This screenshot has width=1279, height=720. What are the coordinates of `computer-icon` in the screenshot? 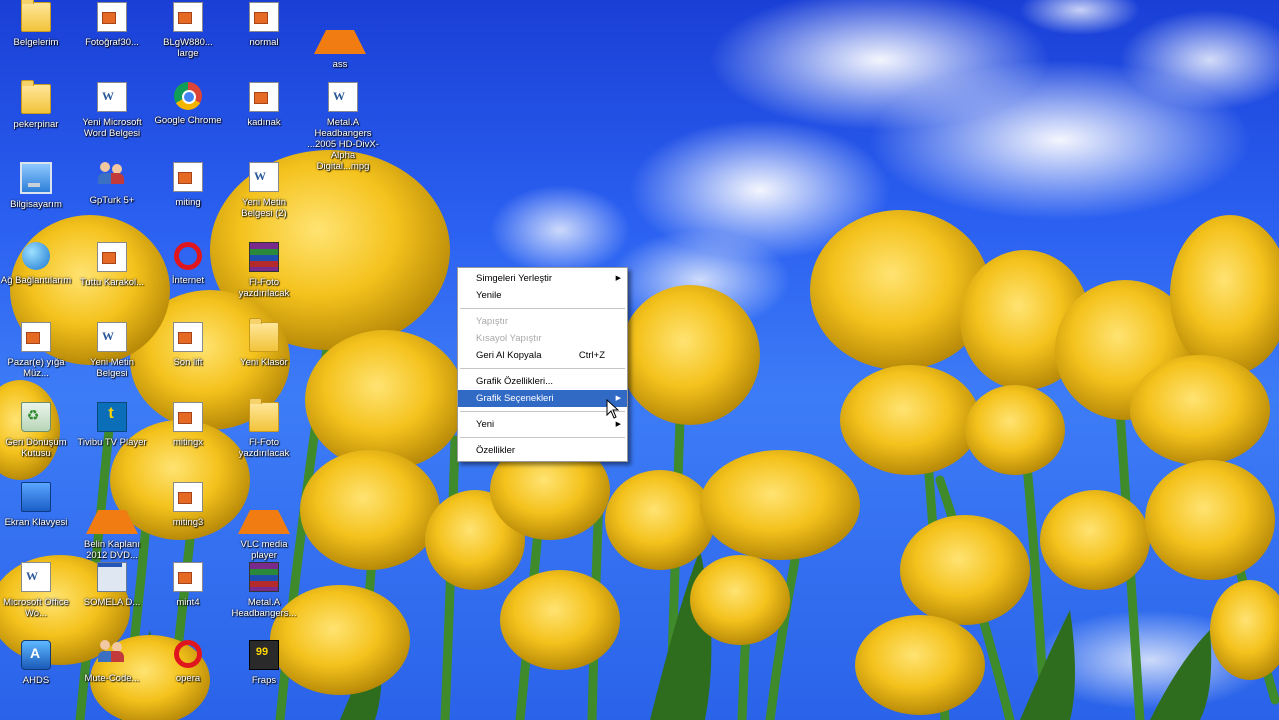 It's located at (36, 178).